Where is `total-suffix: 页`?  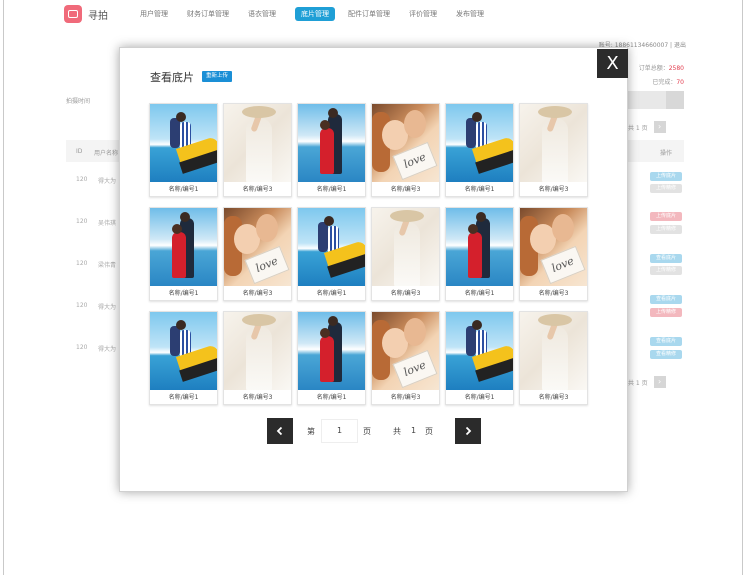
total-suffix: 页 is located at coordinates (429, 431).